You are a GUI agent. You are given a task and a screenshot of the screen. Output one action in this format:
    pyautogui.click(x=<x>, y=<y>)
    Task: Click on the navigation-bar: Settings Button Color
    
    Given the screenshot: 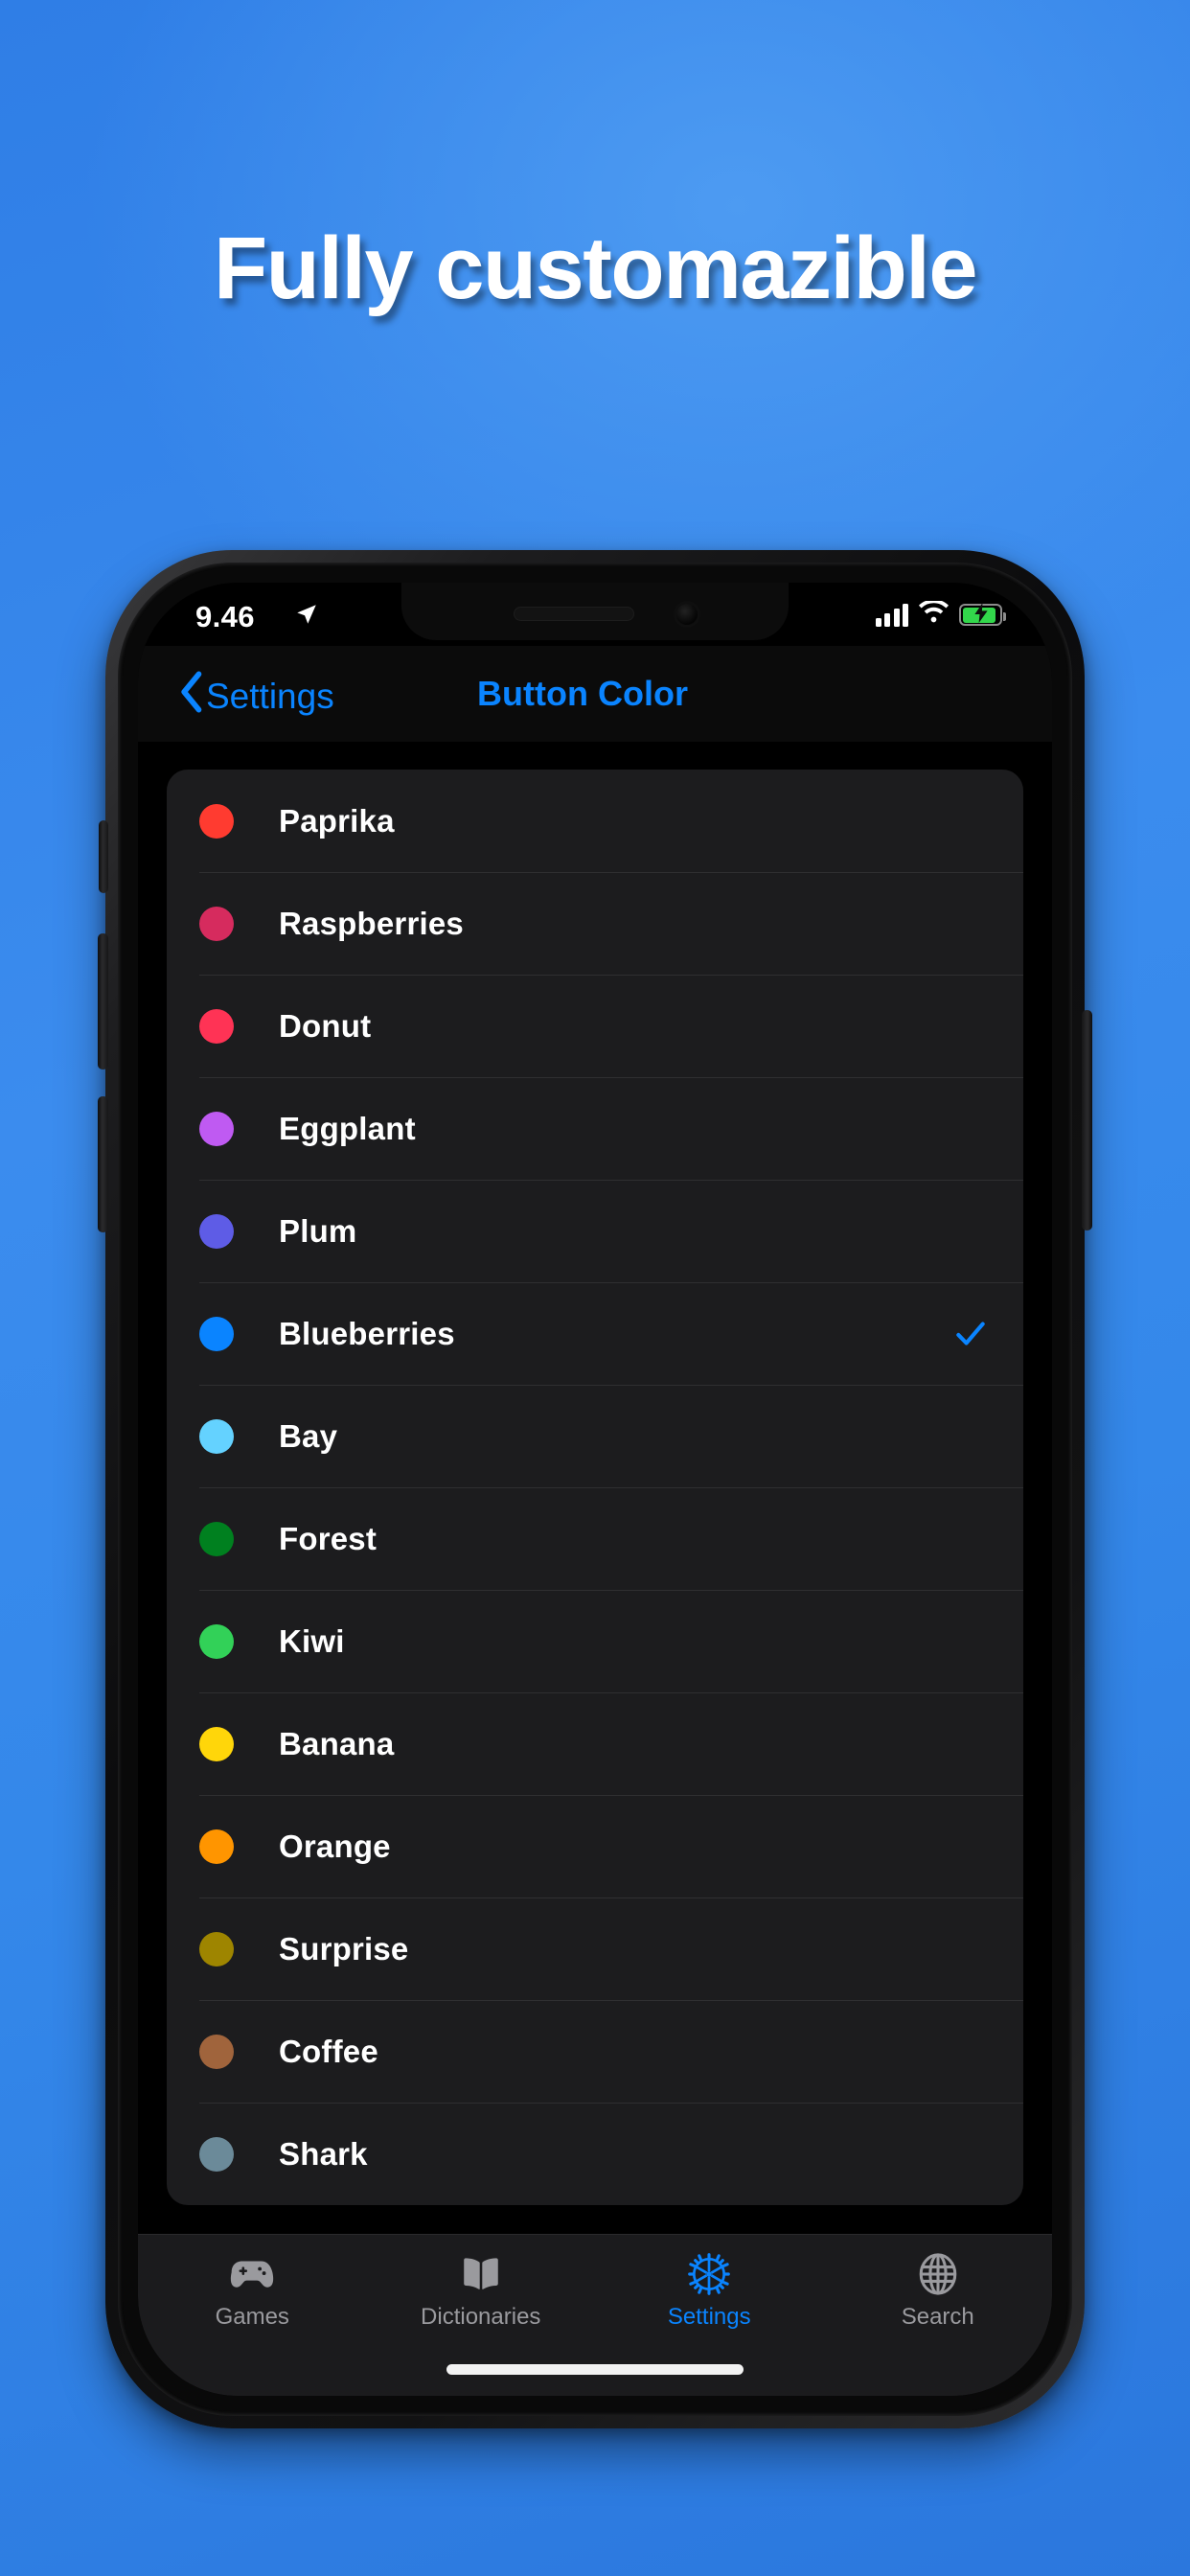 What is the action you would take?
    pyautogui.click(x=595, y=694)
    